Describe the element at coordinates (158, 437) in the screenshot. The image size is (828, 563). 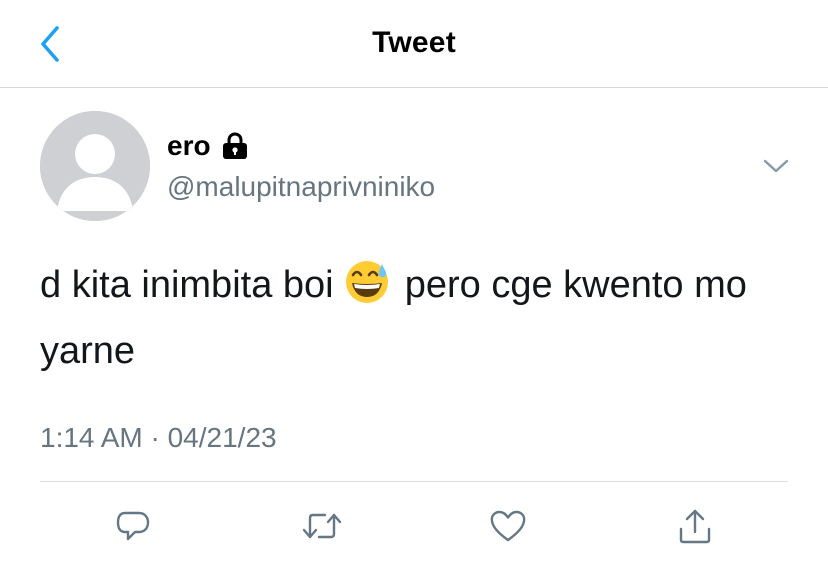
I see `tweet-timestamp: 1:14 AM · 04/21/23` at that location.